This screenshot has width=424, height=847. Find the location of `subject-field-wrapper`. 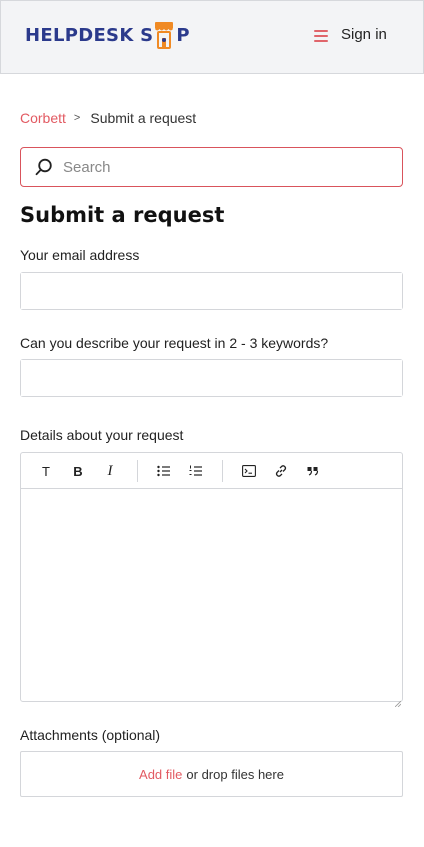

subject-field-wrapper is located at coordinates (211, 378).